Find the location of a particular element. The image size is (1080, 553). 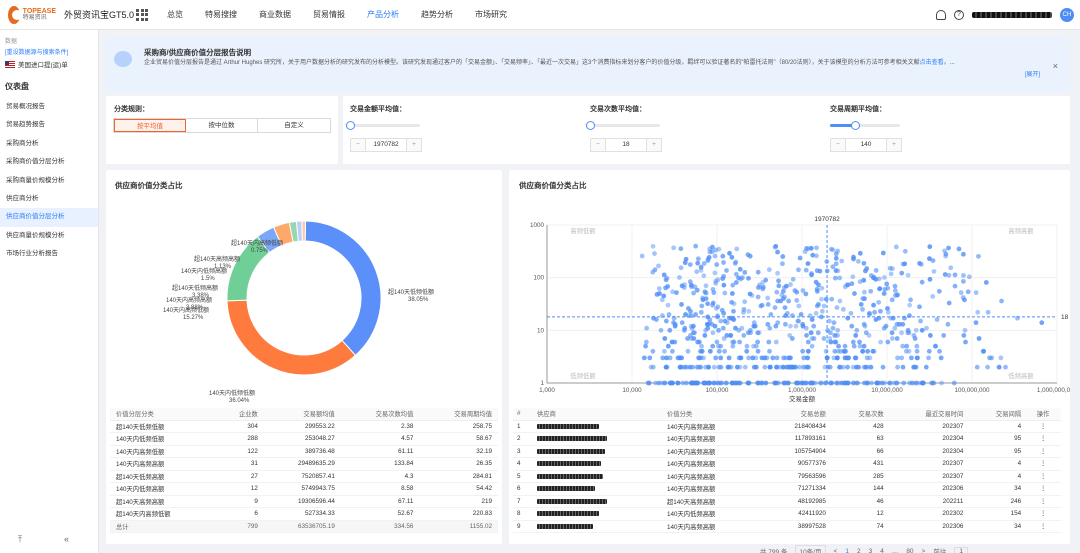

supplier-name-masked is located at coordinates (598, 501).